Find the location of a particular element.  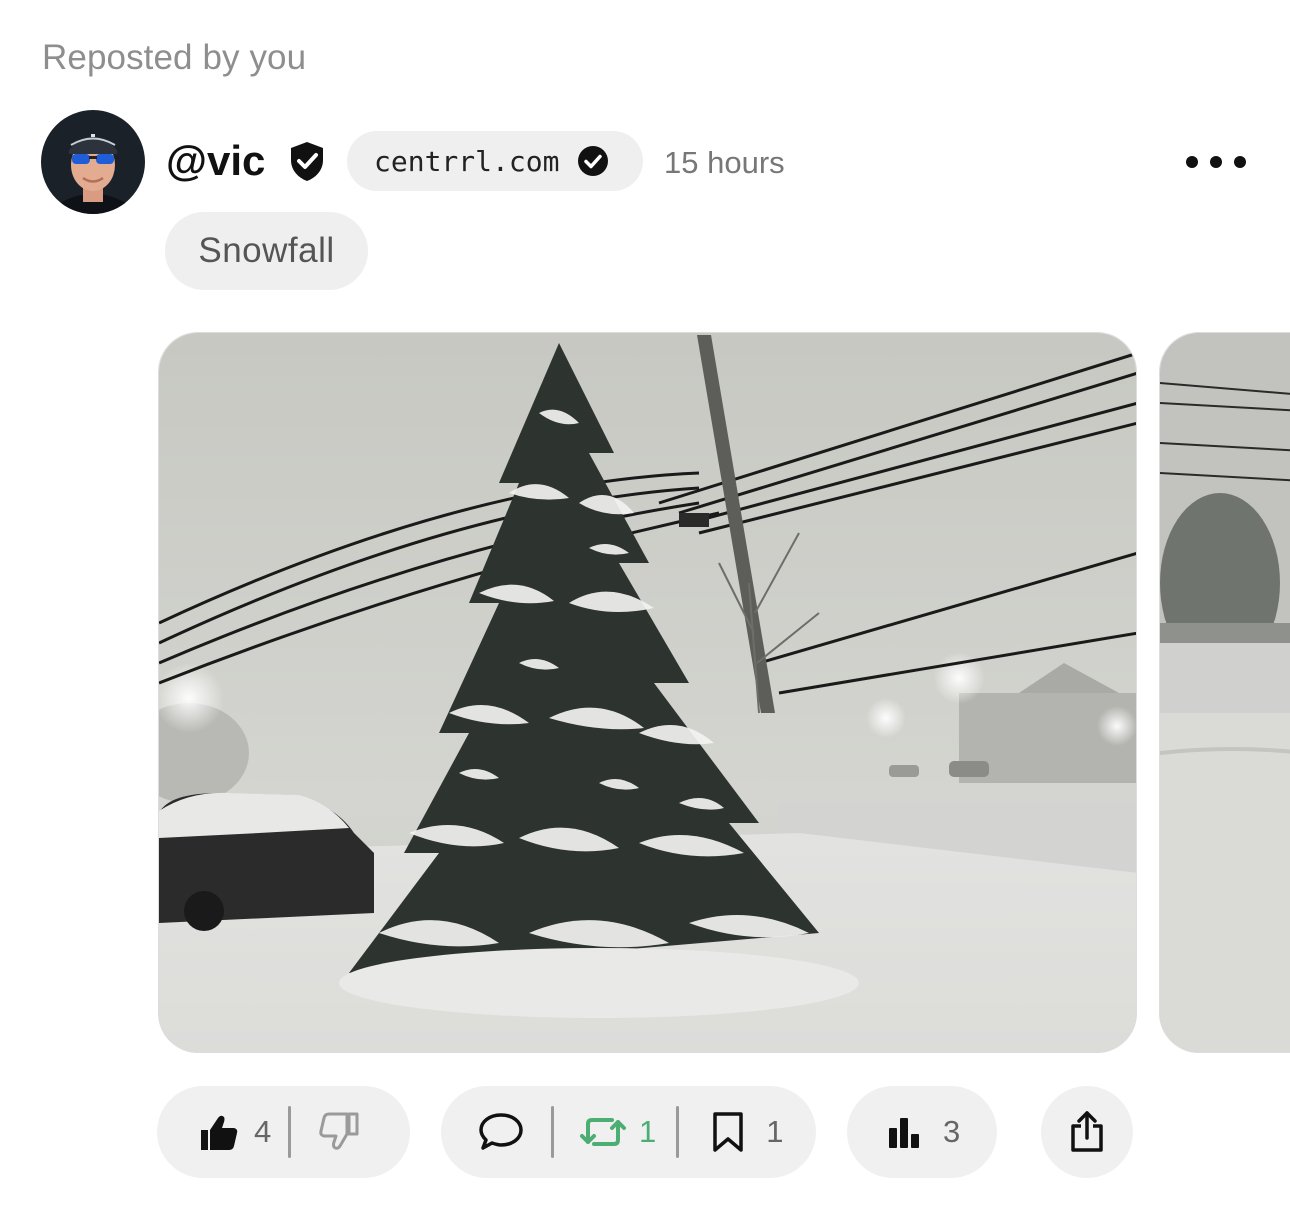

reactions-group: 4 is located at coordinates (283, 1132).